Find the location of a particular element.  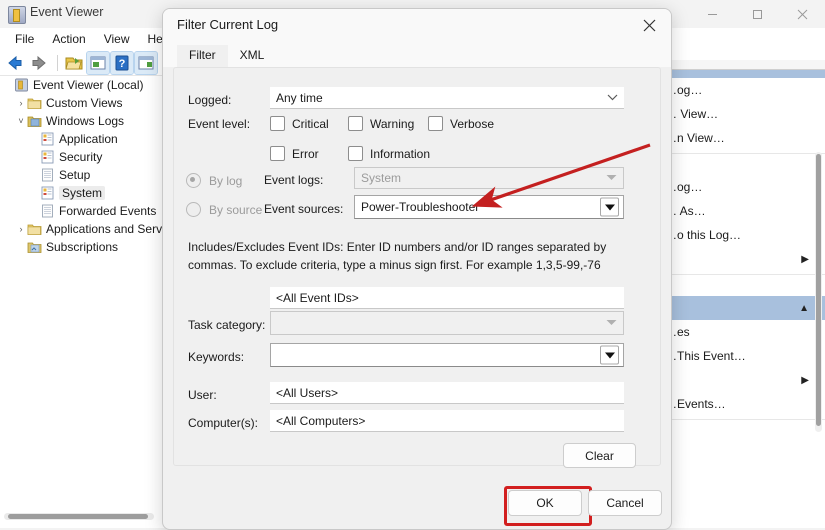

checkbox-label: Critical is located at coordinates (310, 123).